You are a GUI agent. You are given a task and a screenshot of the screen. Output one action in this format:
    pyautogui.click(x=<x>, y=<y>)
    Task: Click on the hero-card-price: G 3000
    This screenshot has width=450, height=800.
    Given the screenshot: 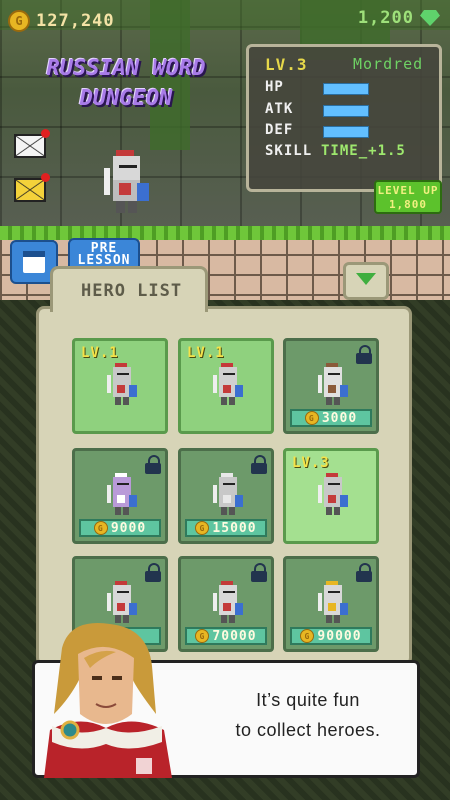 What is the action you would take?
    pyautogui.click(x=331, y=418)
    